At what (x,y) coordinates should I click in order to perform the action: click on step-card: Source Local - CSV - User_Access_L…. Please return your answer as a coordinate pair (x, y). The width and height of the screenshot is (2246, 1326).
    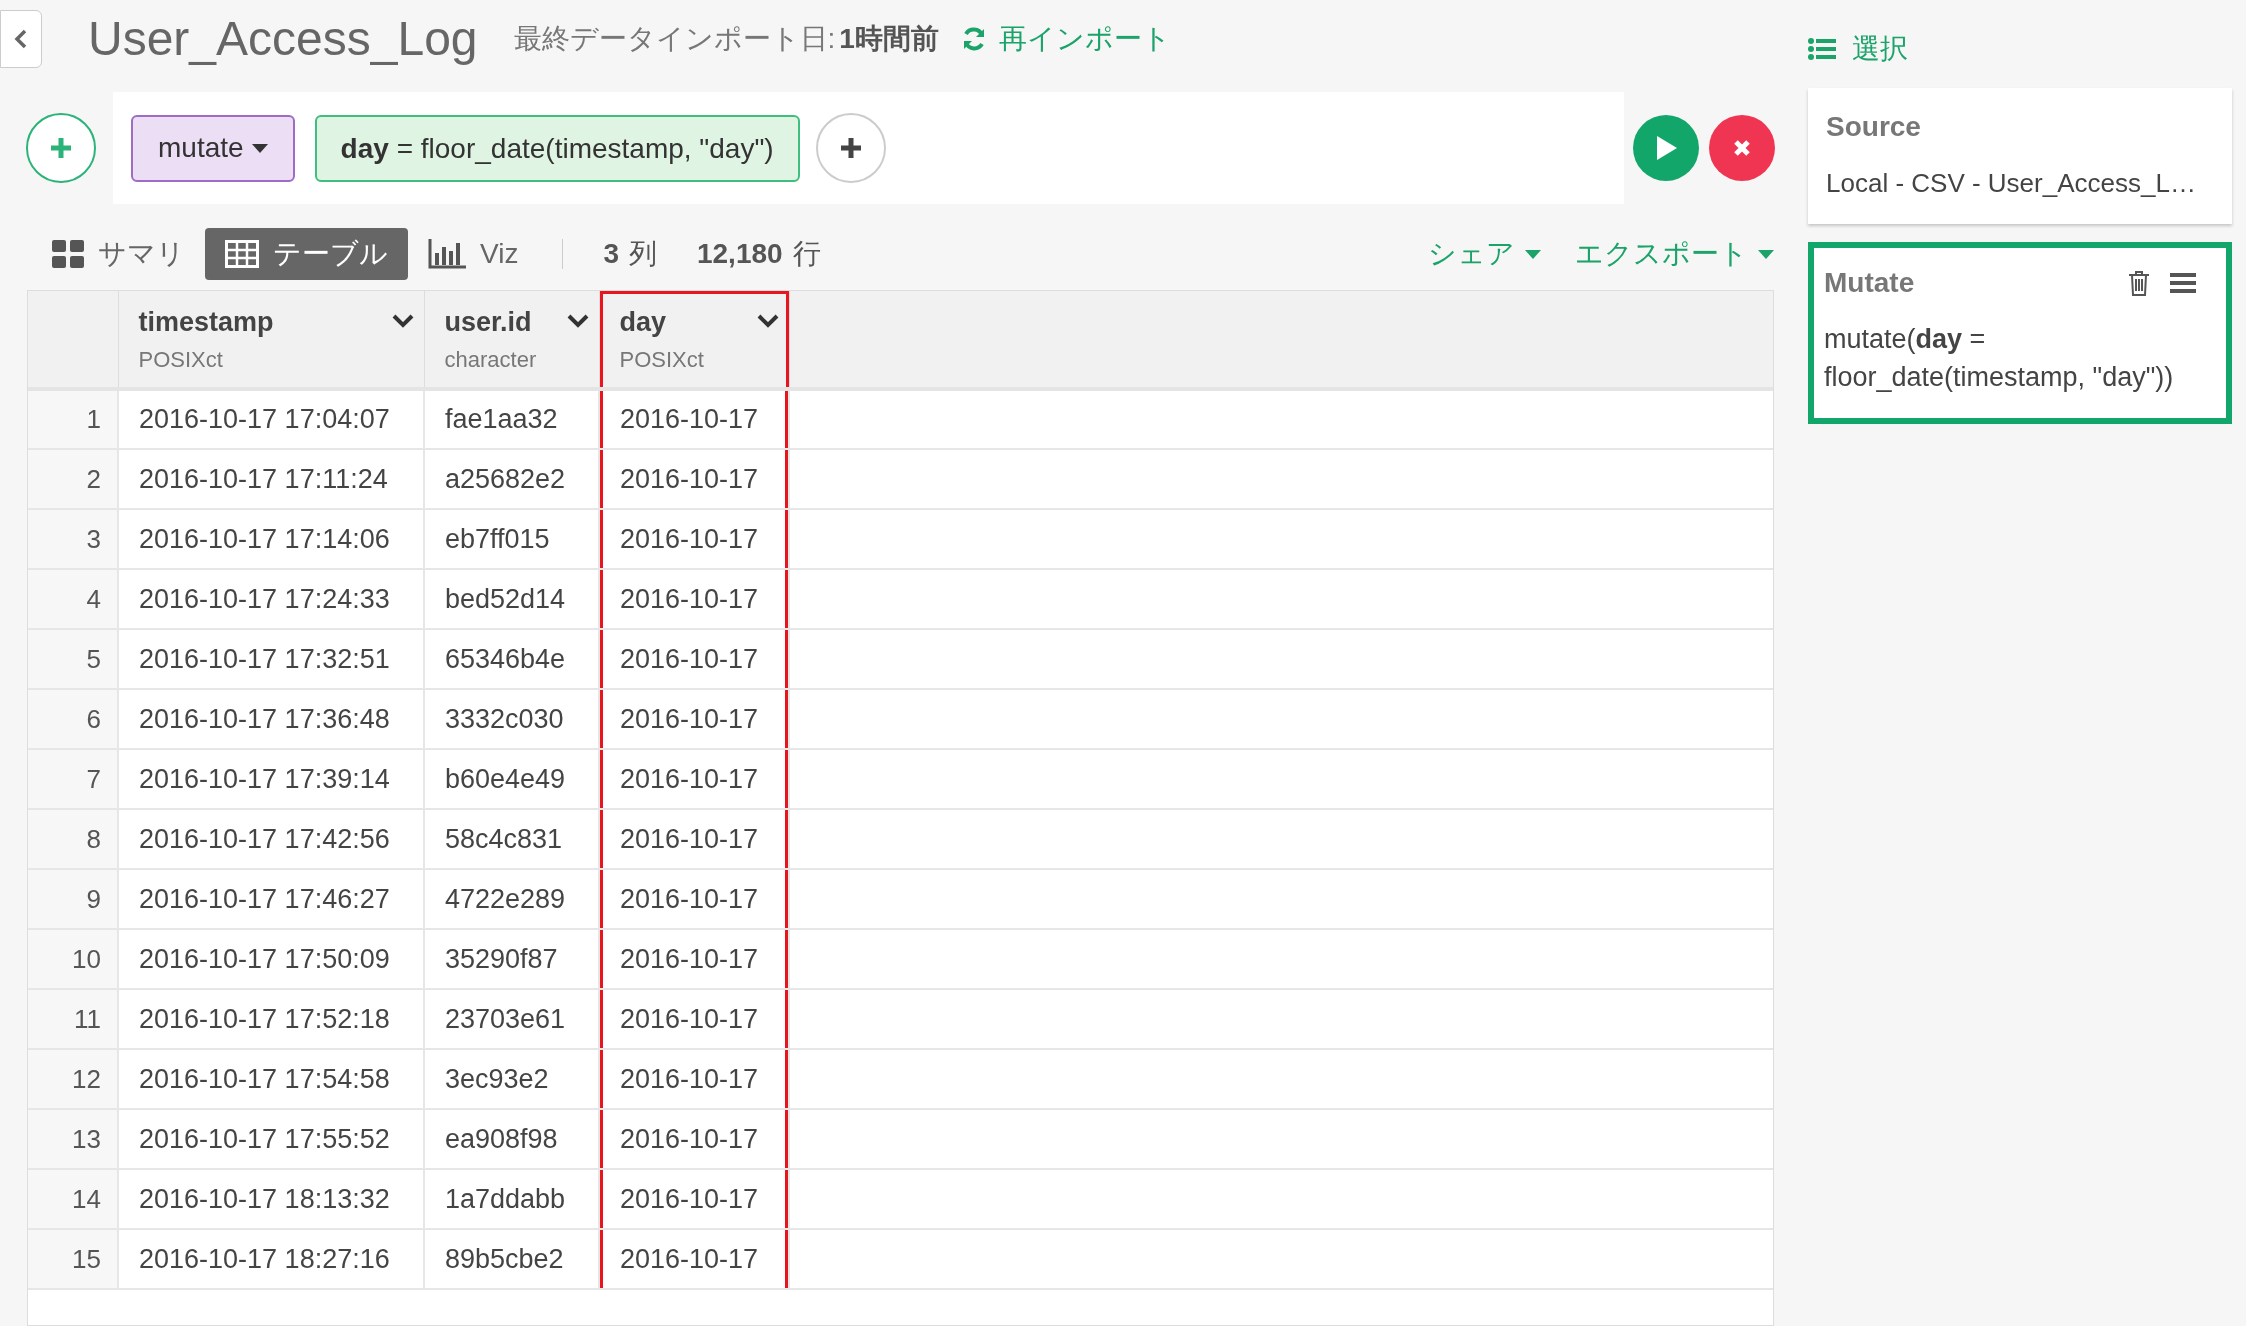
    Looking at the image, I should click on (2020, 156).